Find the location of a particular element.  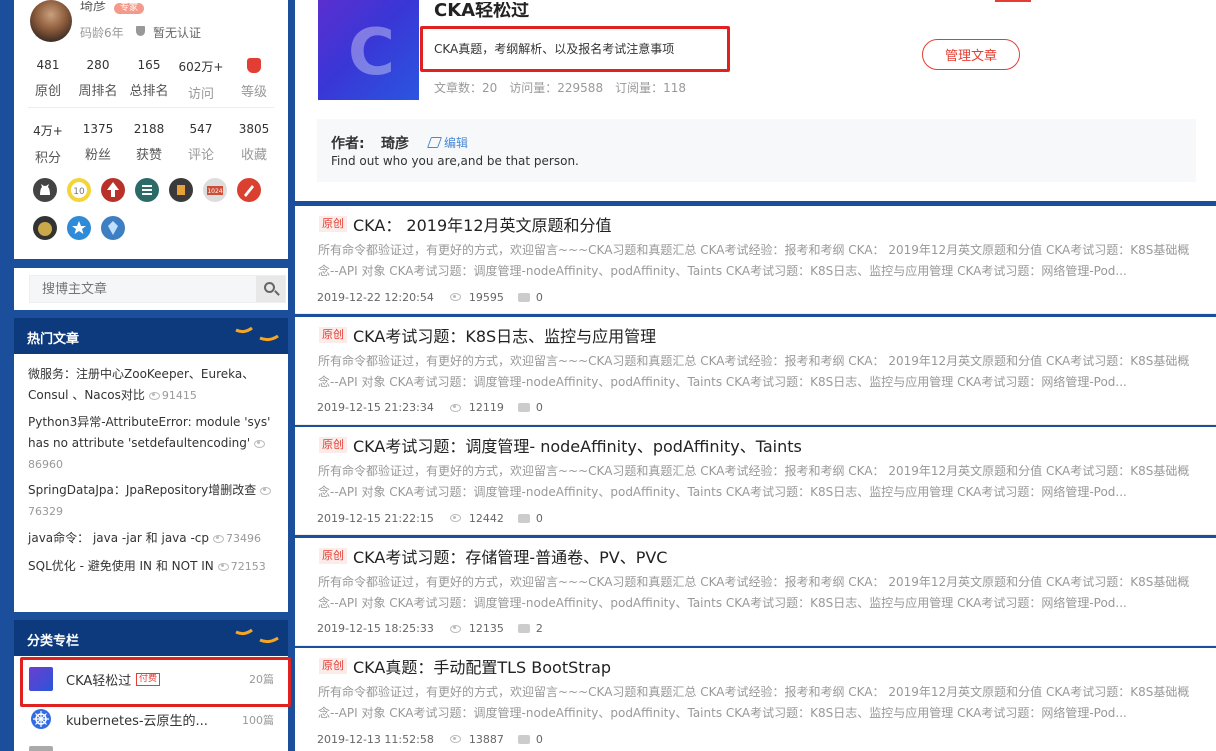

columns-header: 分类专栏 is located at coordinates (151, 638).